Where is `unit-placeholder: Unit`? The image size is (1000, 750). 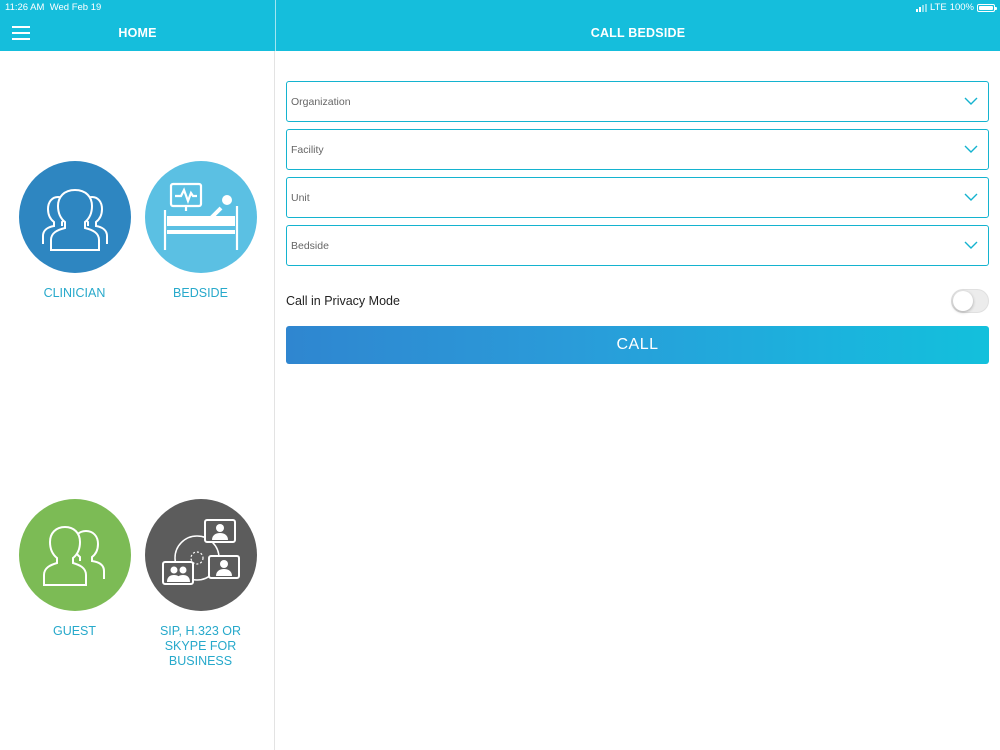 unit-placeholder: Unit is located at coordinates (300, 198).